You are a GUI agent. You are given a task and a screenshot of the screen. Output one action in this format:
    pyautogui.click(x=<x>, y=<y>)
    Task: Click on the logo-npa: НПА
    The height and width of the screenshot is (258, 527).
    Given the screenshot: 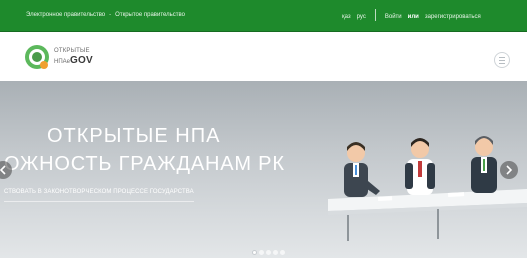 What is the action you would take?
    pyautogui.click(x=60, y=62)
    